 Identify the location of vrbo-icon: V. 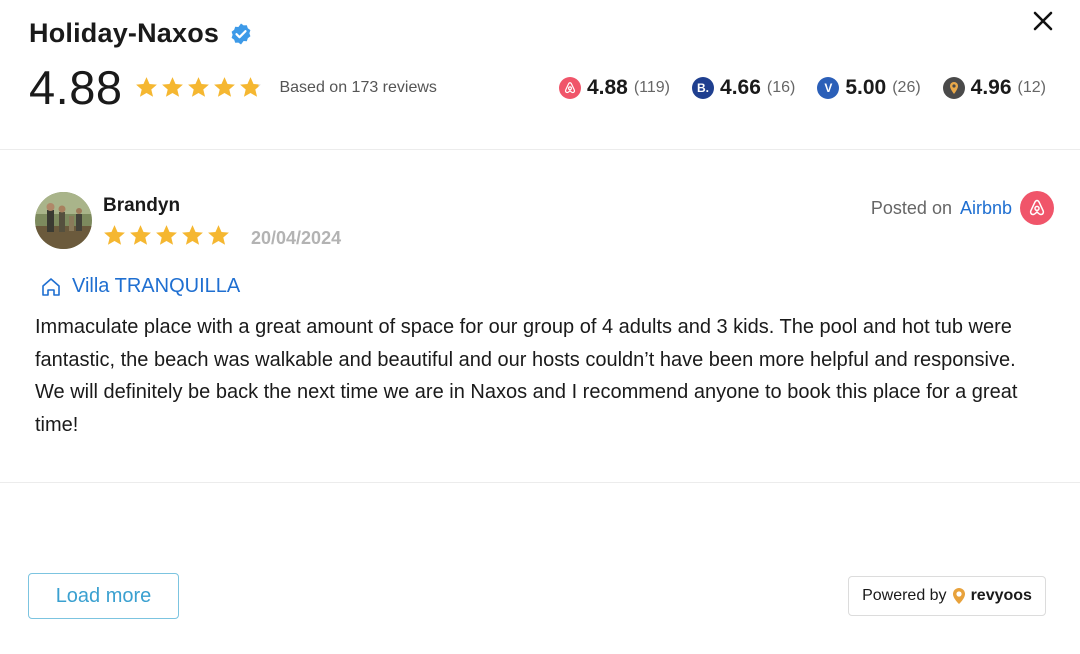
(828, 88).